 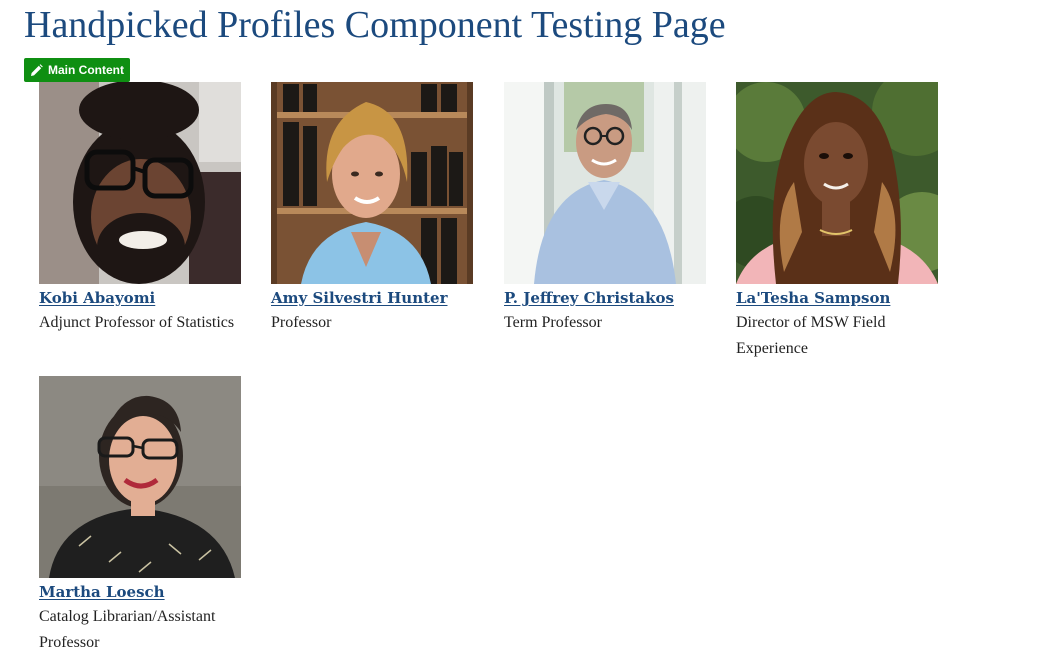 What do you see at coordinates (97, 298) in the screenshot?
I see `profile-name-link: Kobi Abayomi` at bounding box center [97, 298].